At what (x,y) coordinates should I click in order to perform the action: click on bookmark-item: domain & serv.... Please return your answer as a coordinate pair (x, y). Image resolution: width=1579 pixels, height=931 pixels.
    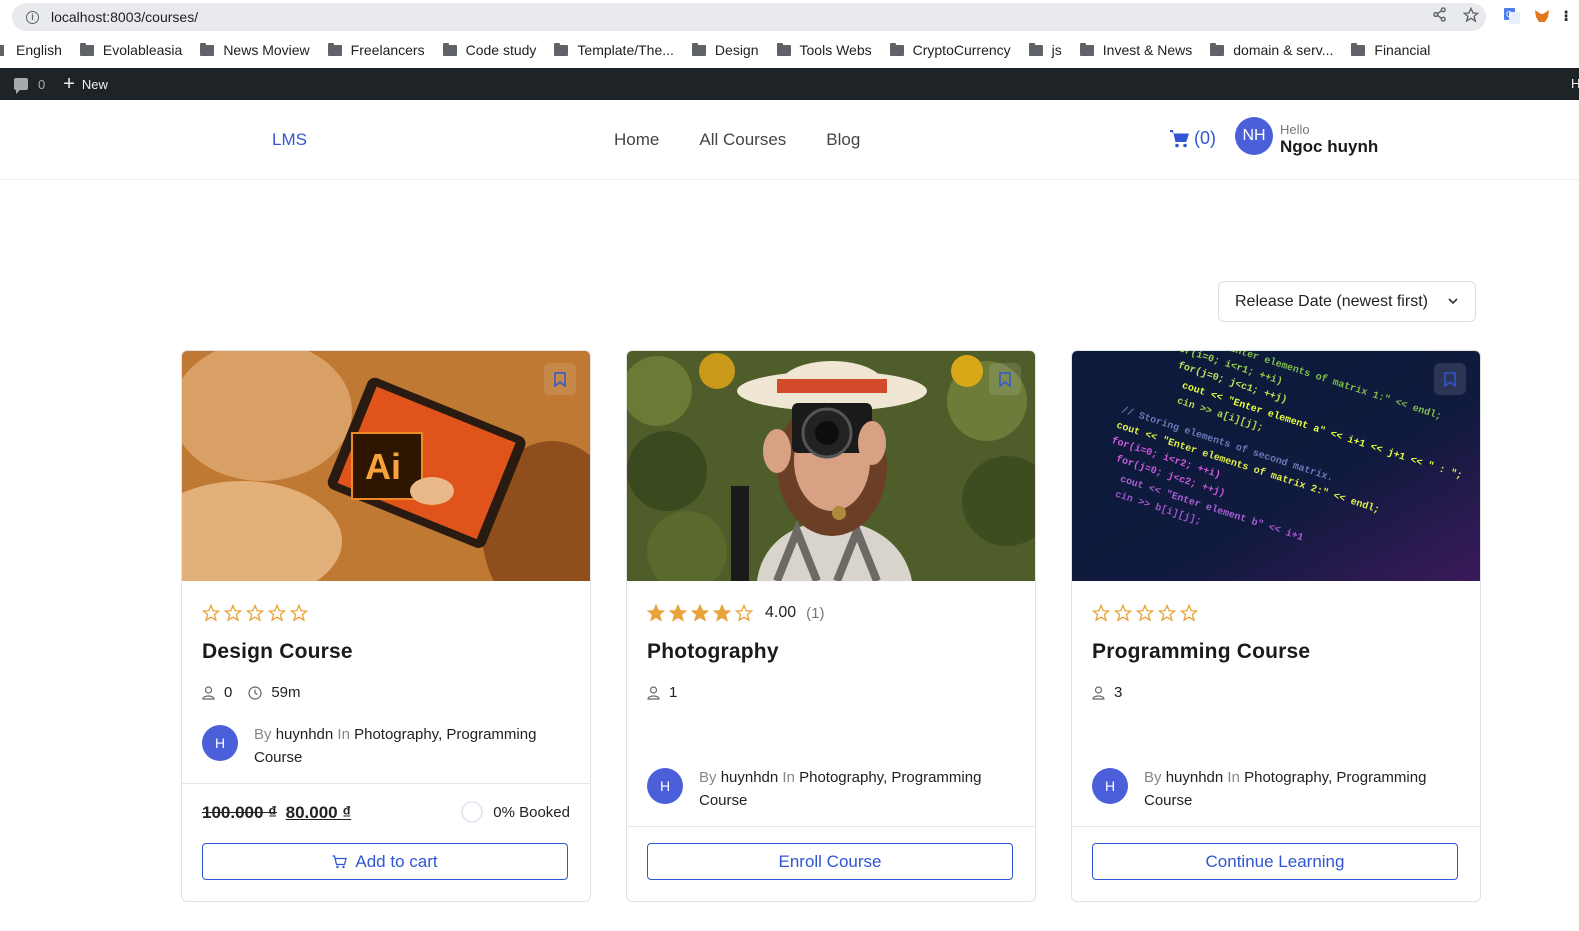
    Looking at the image, I should click on (1271, 50).